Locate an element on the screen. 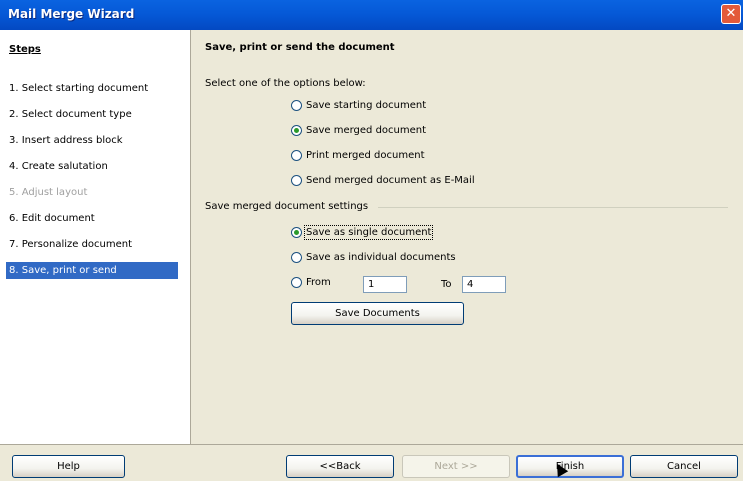  step-create-salutation: 4. Create salutation is located at coordinates (92, 166).